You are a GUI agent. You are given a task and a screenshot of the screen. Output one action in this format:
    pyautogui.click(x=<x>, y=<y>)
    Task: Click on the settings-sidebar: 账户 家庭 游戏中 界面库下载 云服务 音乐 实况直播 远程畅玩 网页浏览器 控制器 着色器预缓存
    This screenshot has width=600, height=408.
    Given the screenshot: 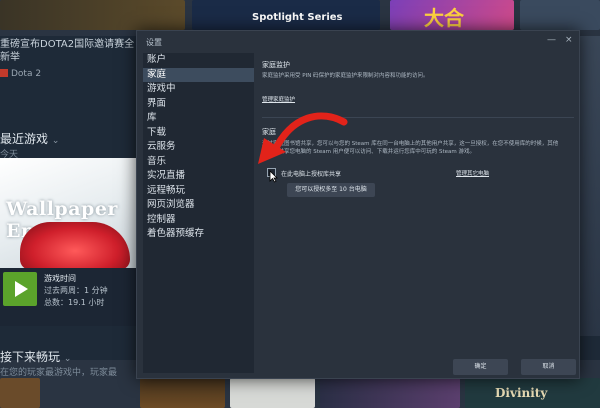 What is the action you would take?
    pyautogui.click(x=198, y=213)
    